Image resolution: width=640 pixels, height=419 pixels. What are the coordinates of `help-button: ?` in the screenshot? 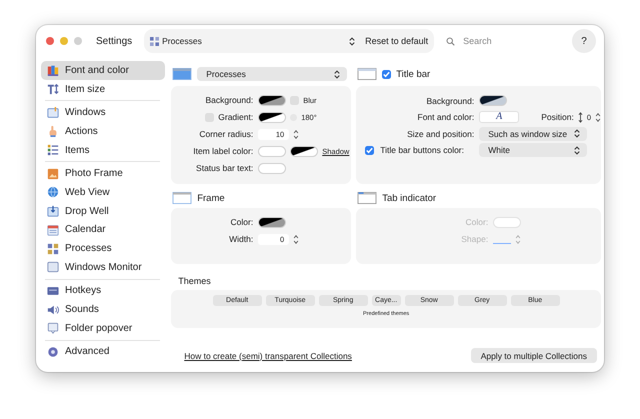 It's located at (584, 41).